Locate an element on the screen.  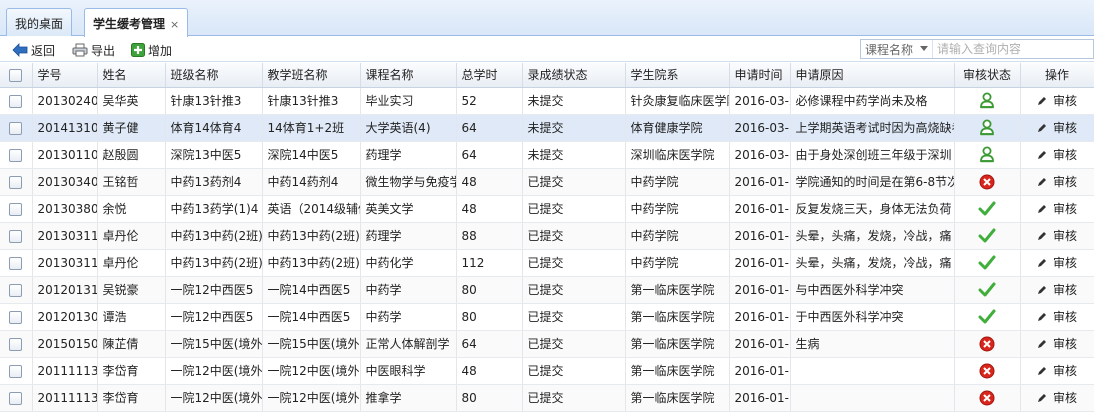
search-input is located at coordinates (1008, 49).